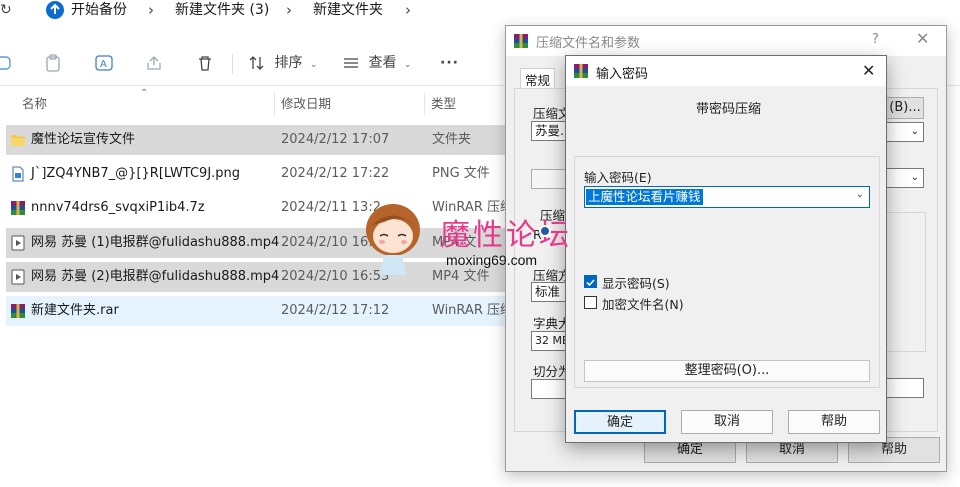 Image resolution: width=960 pixels, height=487 pixels. I want to click on file-type: 文件夹, so click(452, 139).